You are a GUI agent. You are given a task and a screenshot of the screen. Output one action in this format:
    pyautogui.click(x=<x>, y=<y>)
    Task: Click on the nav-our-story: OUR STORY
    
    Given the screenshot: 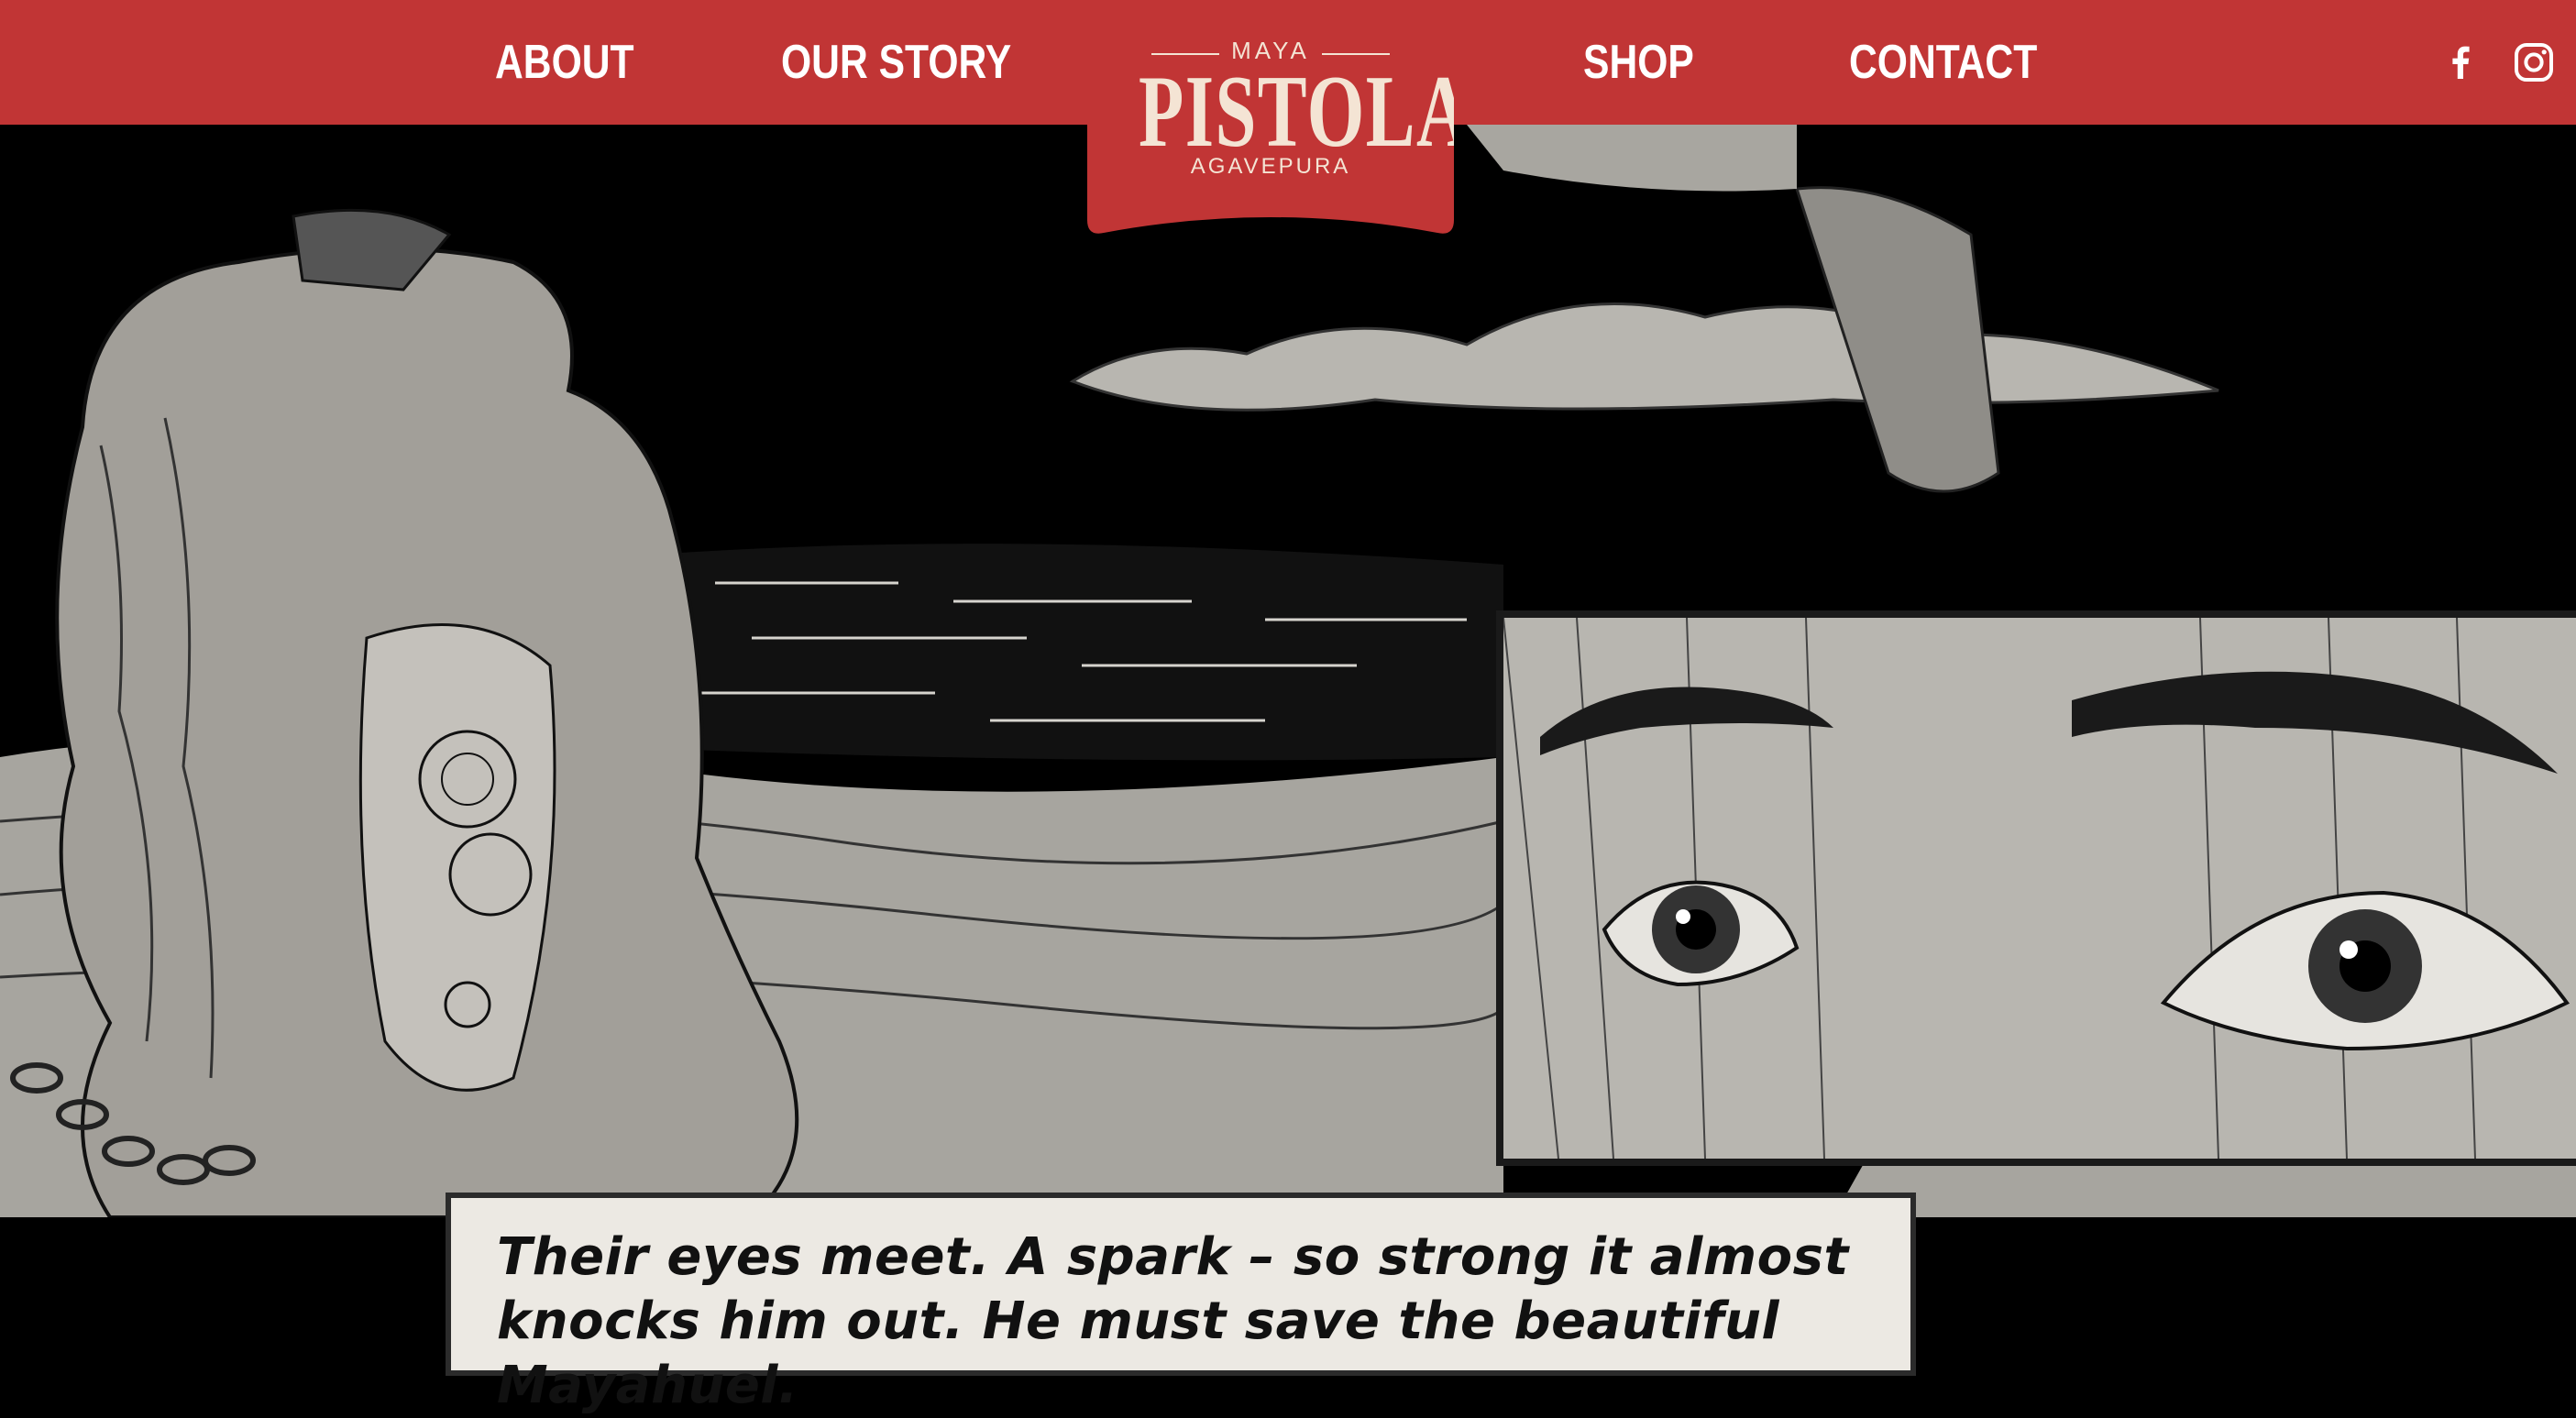 What is the action you would take?
    pyautogui.click(x=896, y=62)
    